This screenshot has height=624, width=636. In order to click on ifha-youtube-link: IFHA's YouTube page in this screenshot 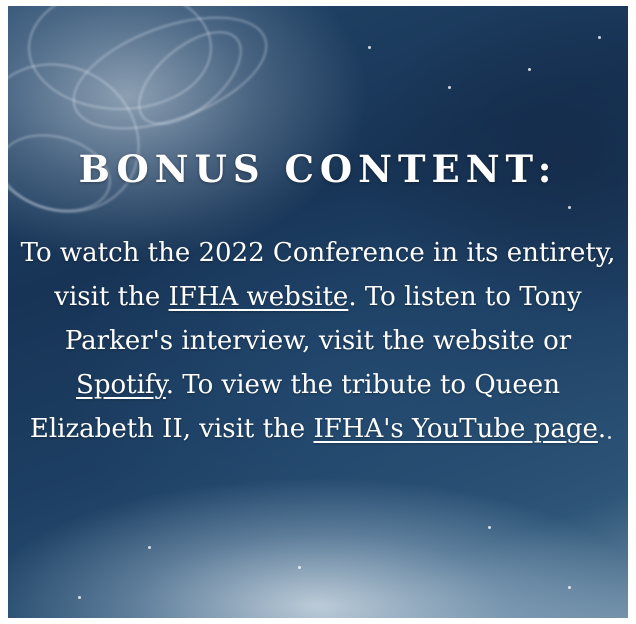, I will do `click(455, 429)`.